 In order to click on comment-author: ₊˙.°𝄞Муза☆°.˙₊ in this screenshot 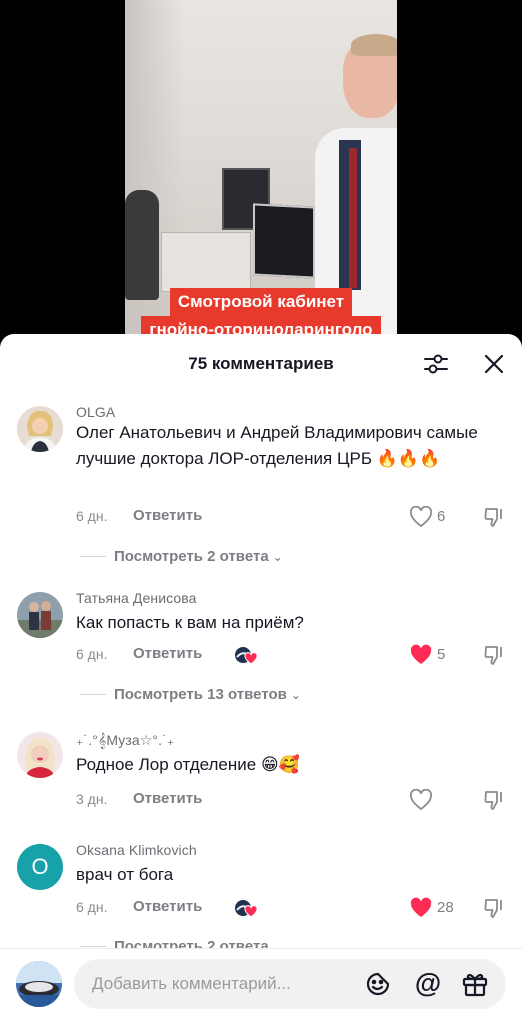, I will do `click(125, 740)`.